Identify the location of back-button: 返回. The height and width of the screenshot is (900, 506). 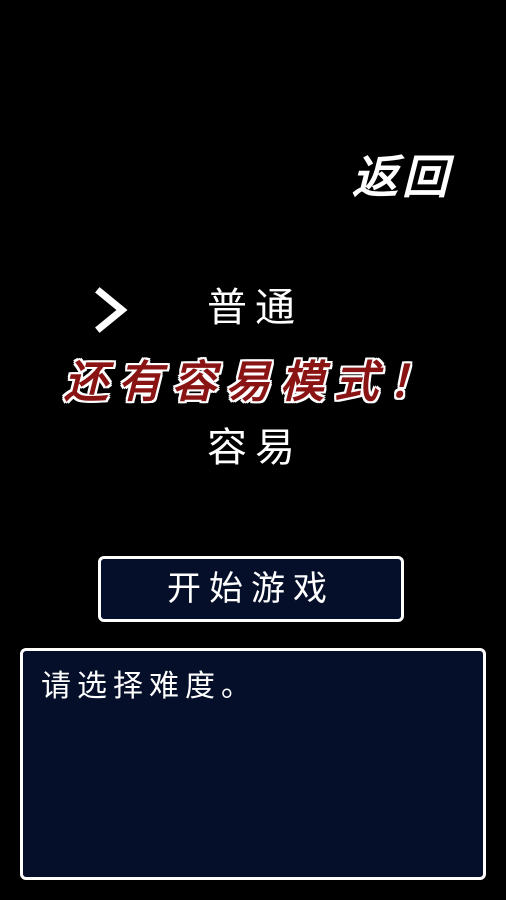
(402, 177).